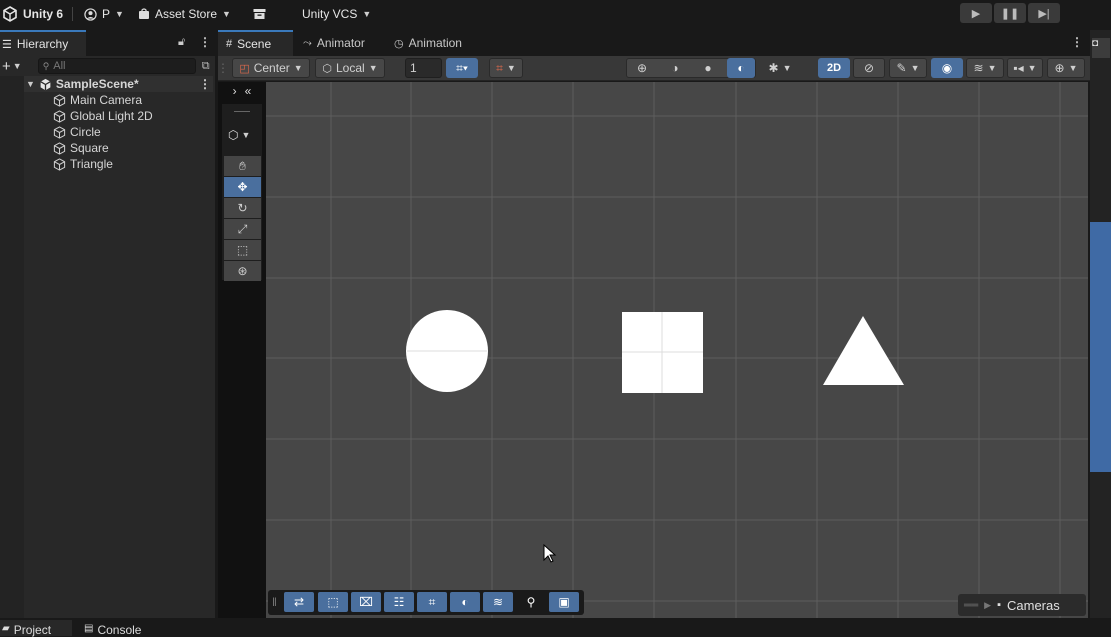  I want to click on camera-overlay-button: ▣, so click(564, 602).